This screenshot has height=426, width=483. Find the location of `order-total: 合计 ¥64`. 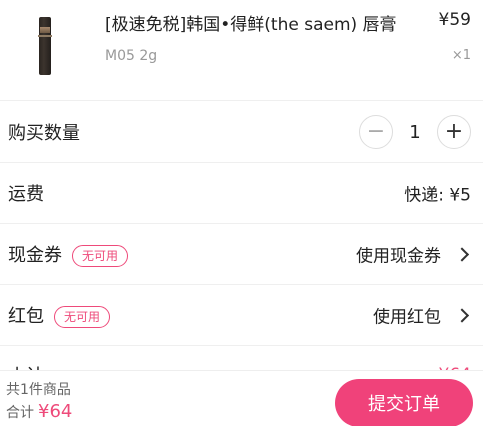

order-total: 合计 ¥64 is located at coordinates (39, 411).